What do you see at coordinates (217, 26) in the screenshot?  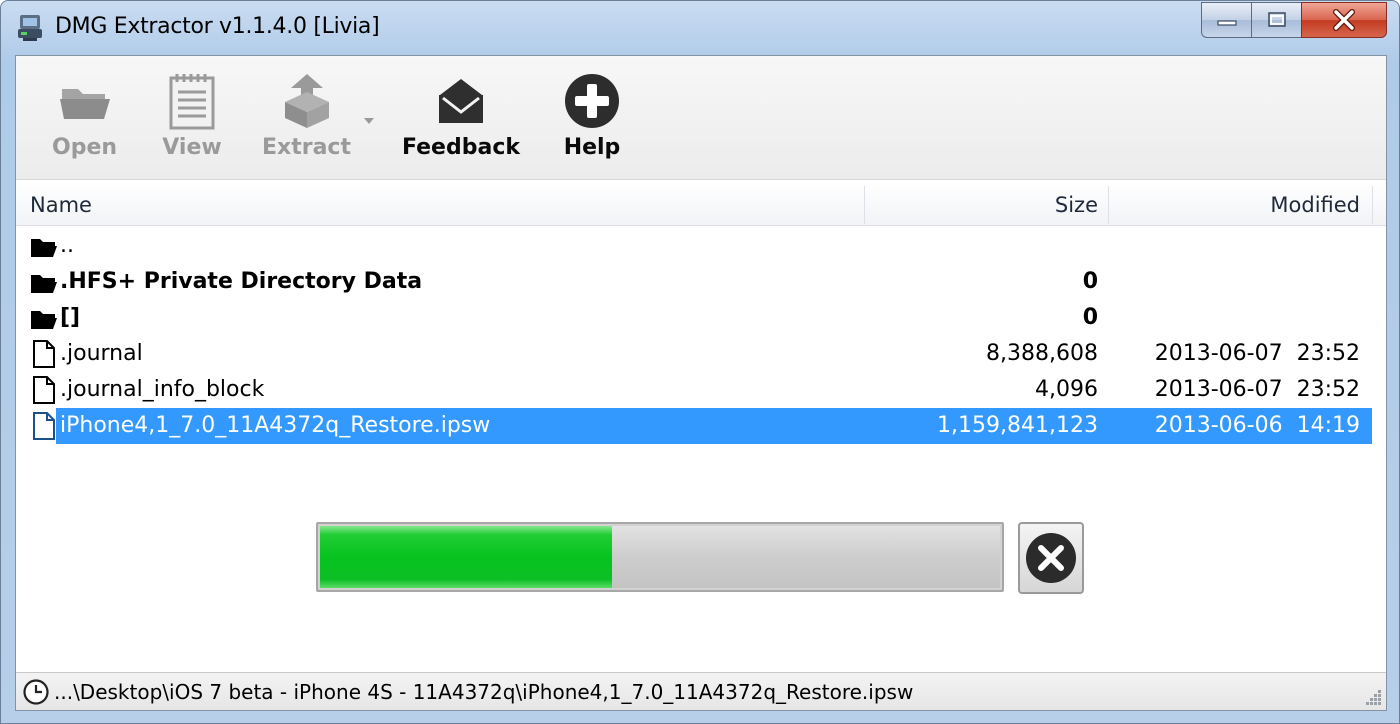 I see `window-title: DMG Extractor v1.1.4.0 [Livia]` at bounding box center [217, 26].